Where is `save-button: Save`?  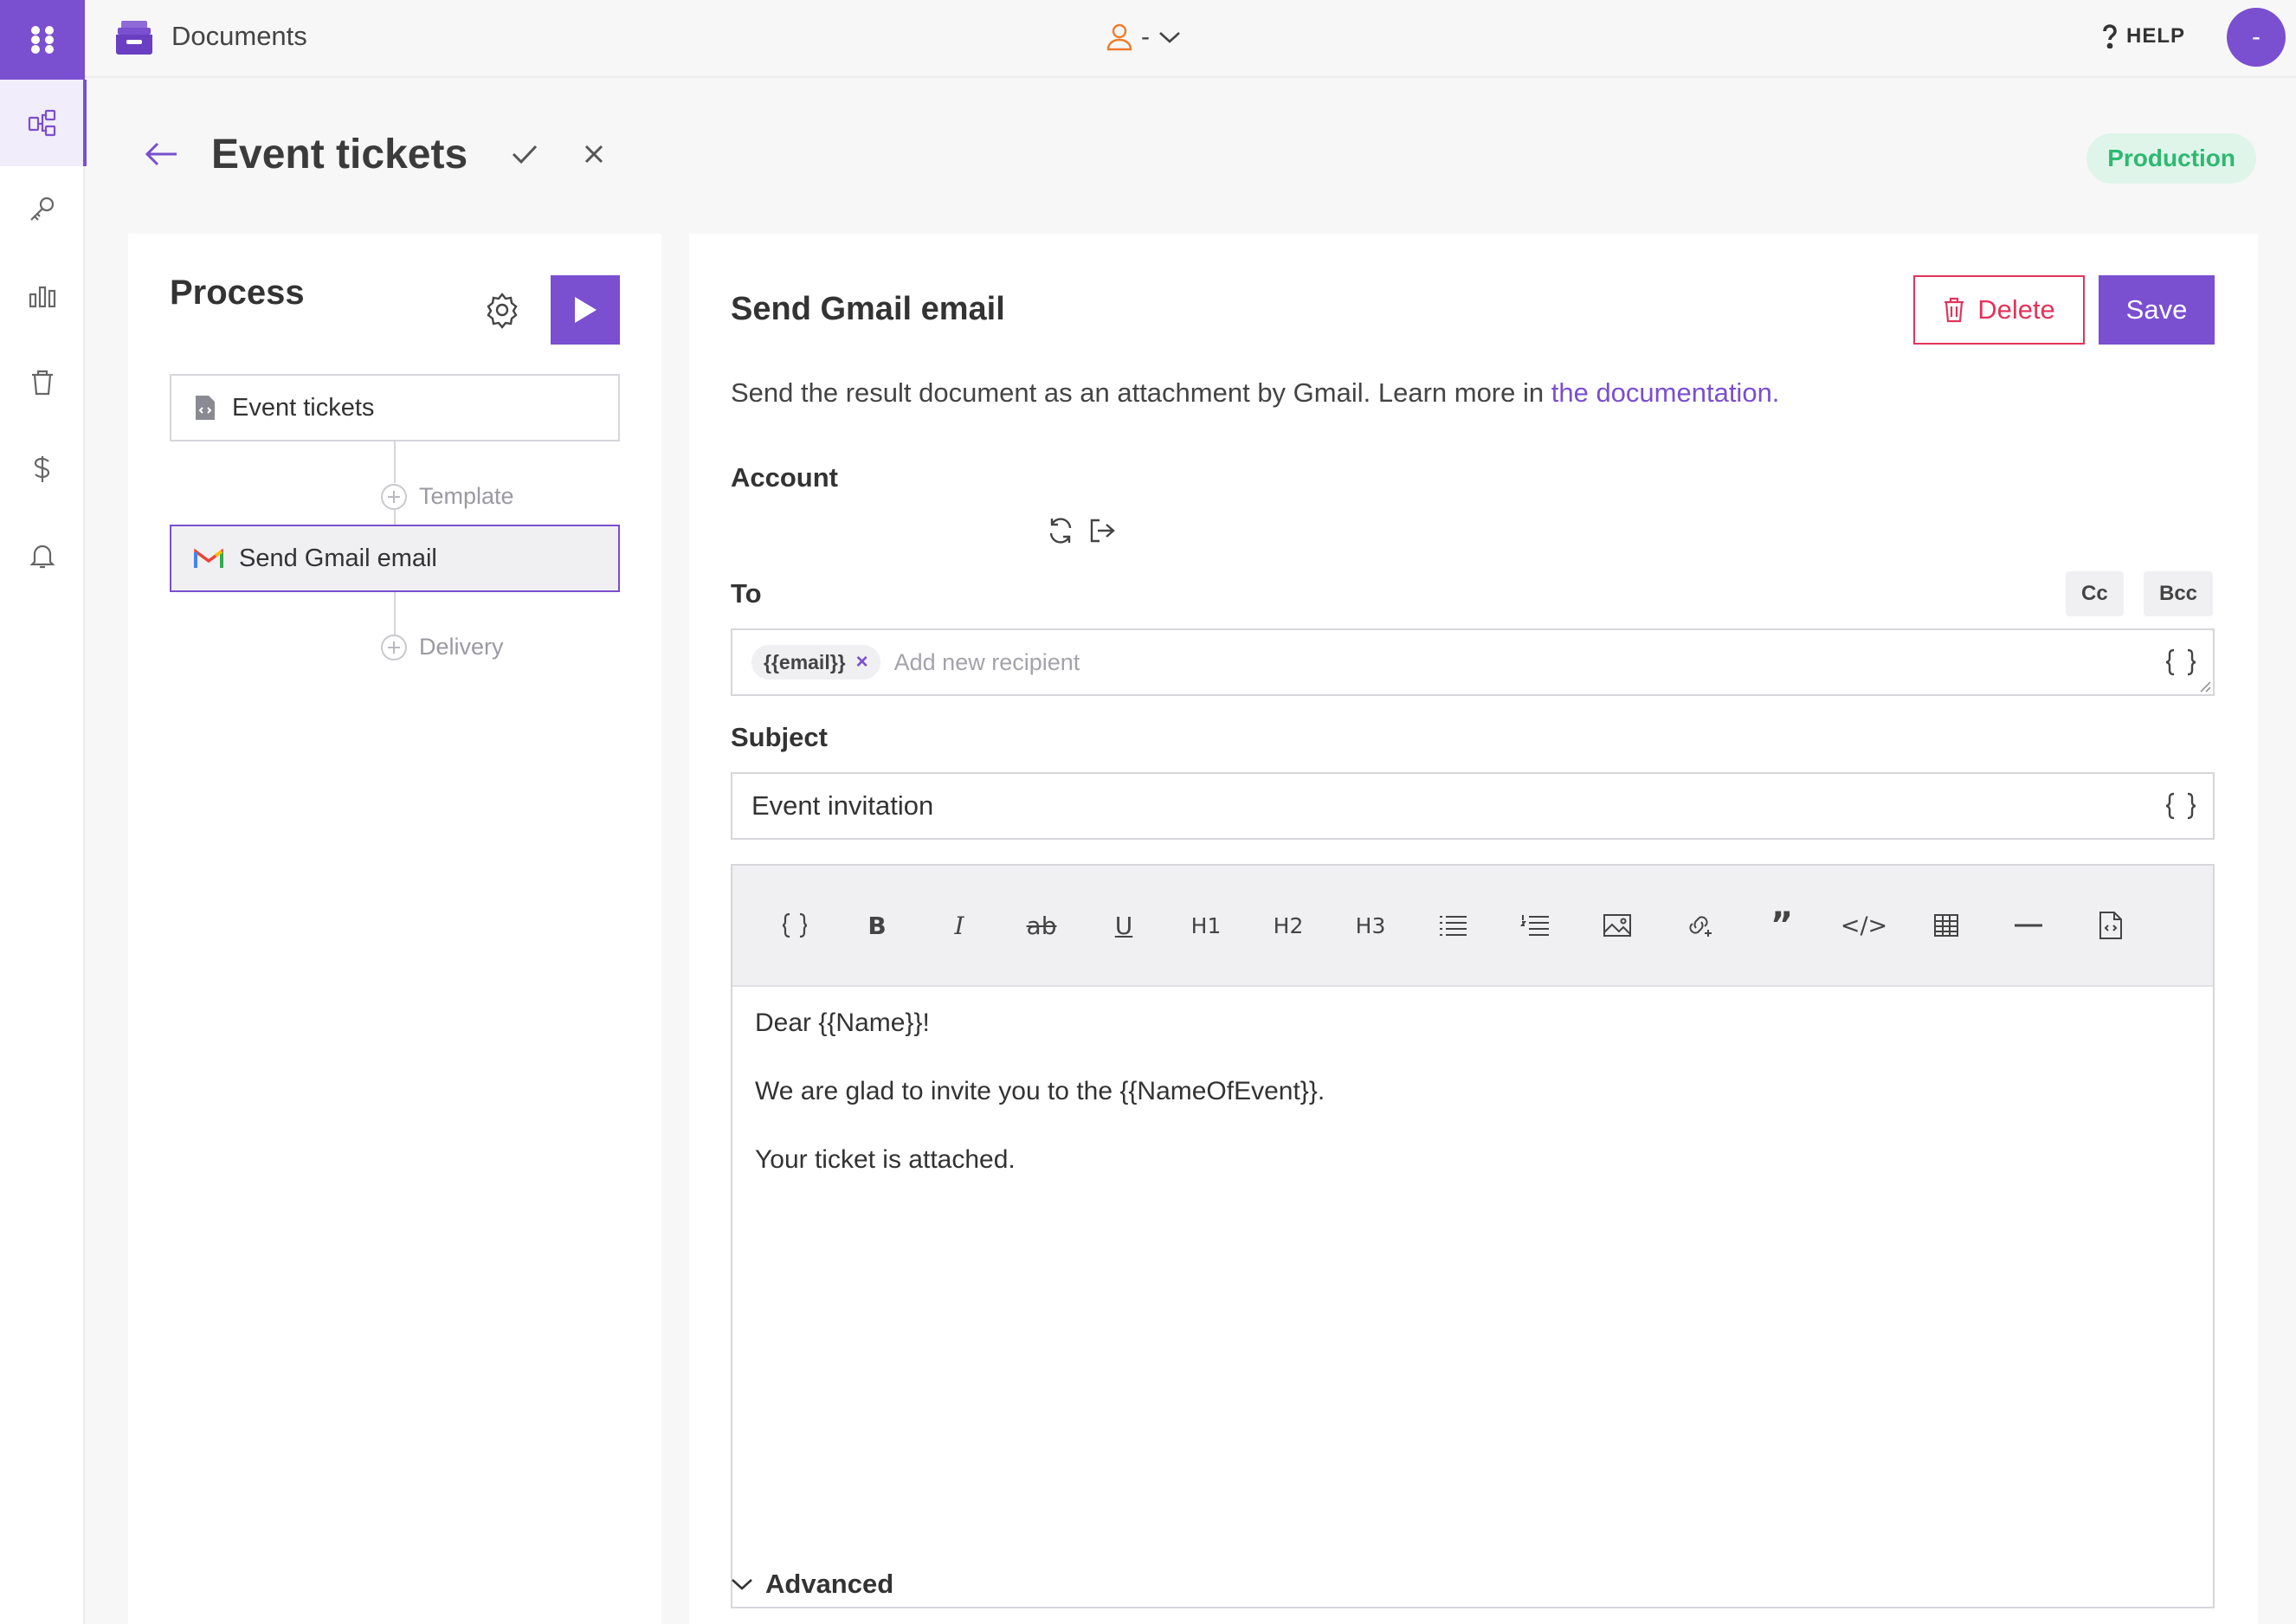
save-button: Save is located at coordinates (2157, 310).